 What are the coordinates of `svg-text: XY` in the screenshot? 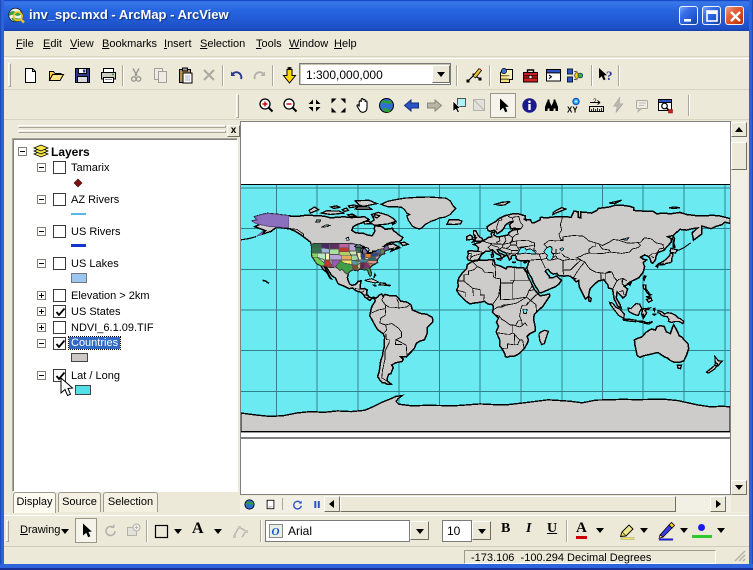 It's located at (572, 110).